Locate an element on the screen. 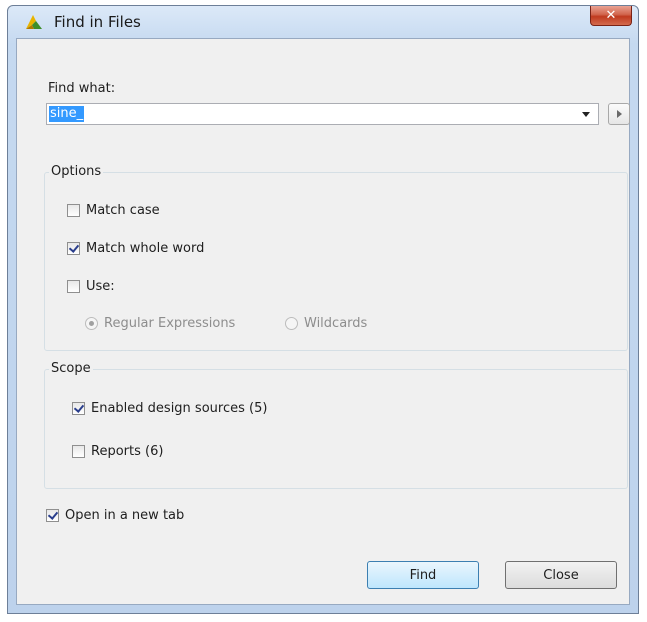  options-legend: Options is located at coordinates (76, 171).